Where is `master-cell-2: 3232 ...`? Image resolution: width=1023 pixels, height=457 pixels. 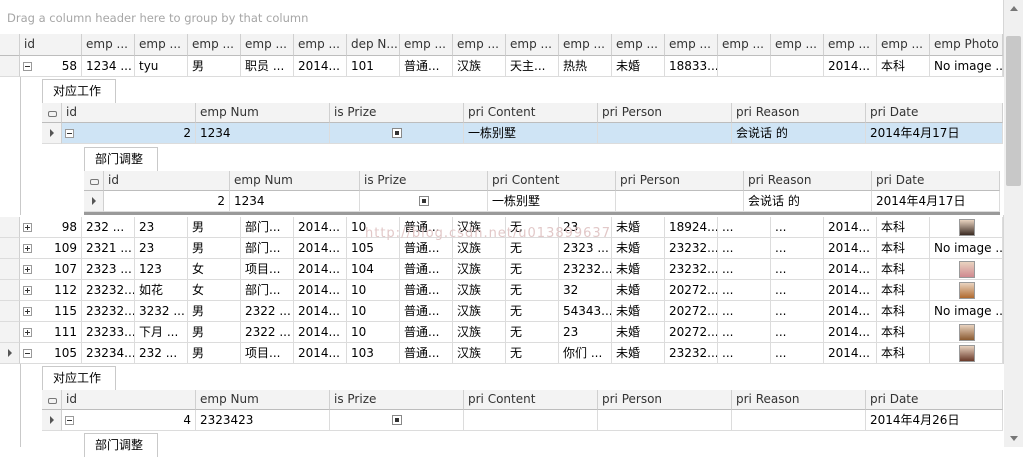 master-cell-2: 3232 ... is located at coordinates (161, 311).